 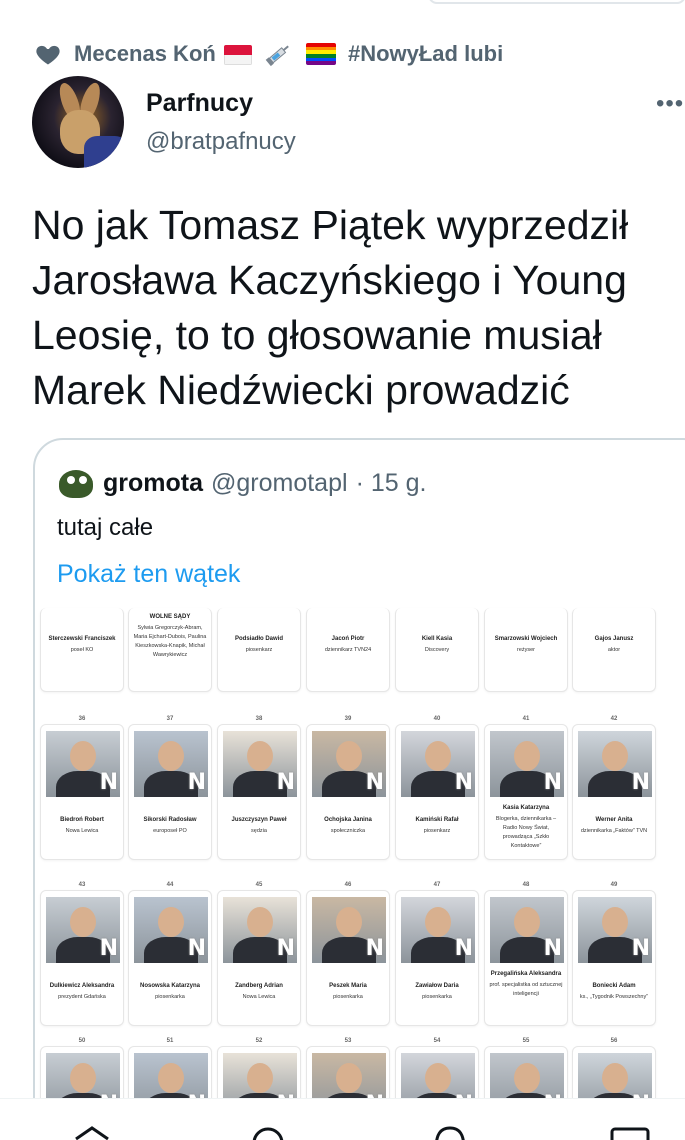 I want to click on avatar, so click(x=78, y=122).